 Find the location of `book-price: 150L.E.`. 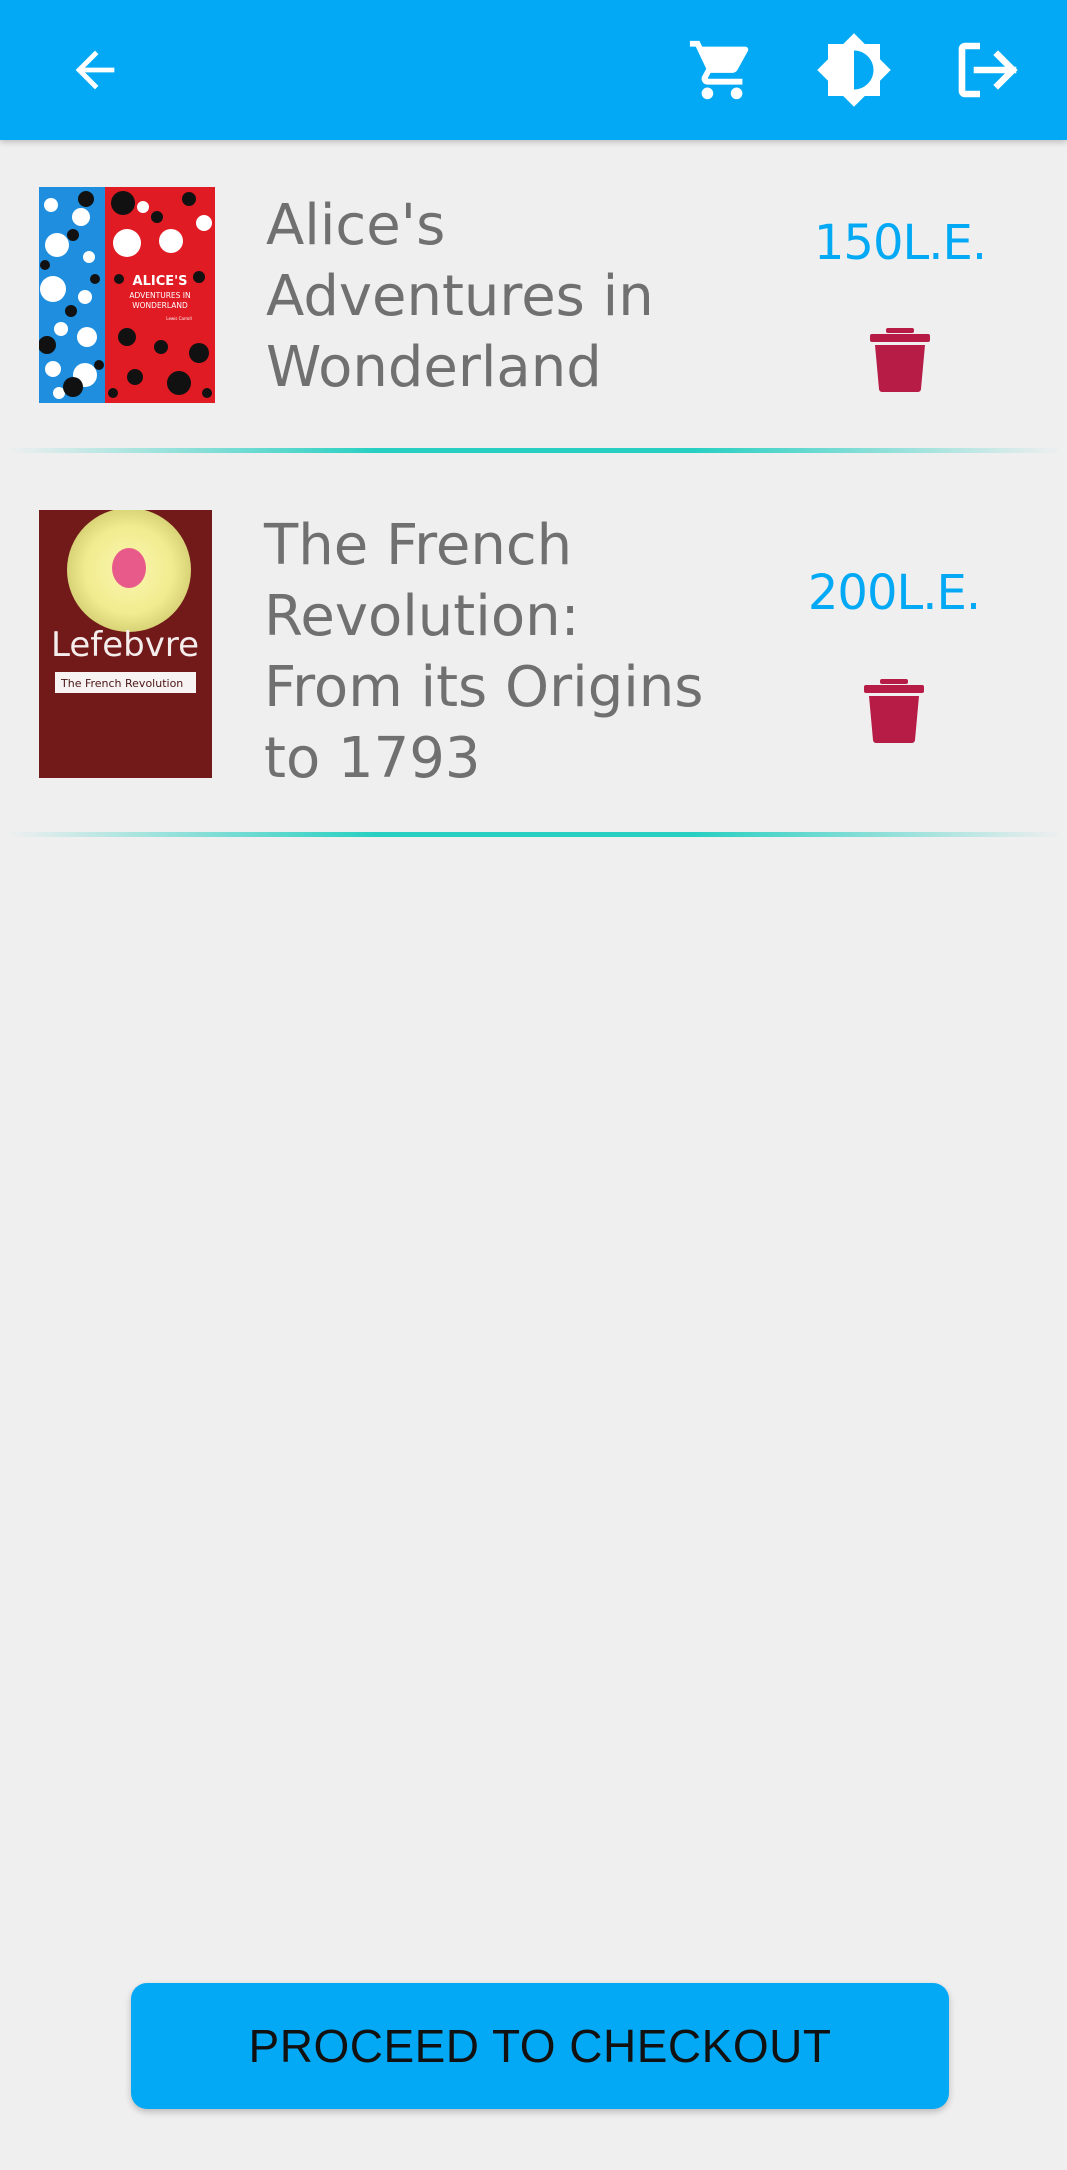

book-price: 150L.E. is located at coordinates (900, 243).